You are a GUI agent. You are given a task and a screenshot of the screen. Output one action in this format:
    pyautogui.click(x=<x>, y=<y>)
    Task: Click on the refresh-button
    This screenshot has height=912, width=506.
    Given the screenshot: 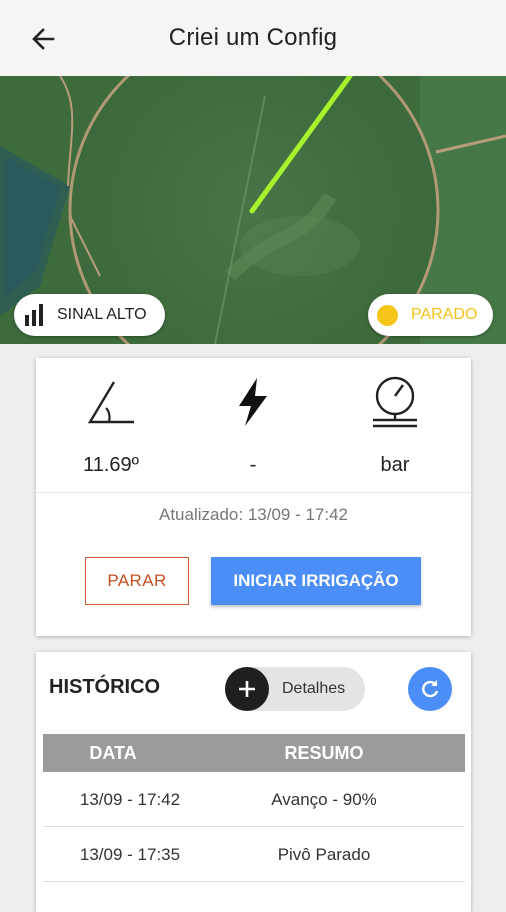 What is the action you would take?
    pyautogui.click(x=430, y=689)
    